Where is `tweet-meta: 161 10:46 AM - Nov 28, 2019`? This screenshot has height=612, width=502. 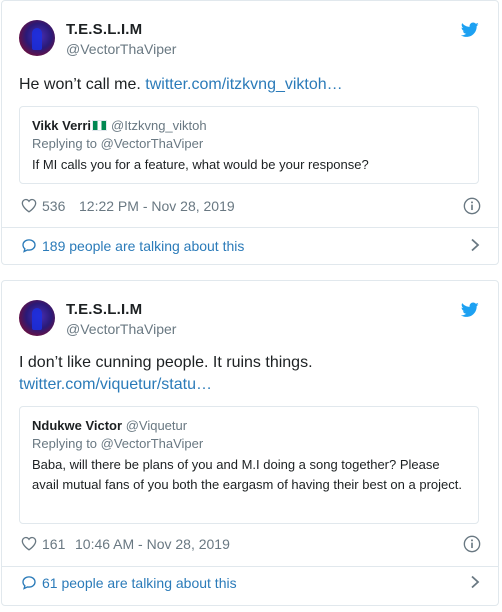 tweet-meta: 161 10:46 AM - Nov 28, 2019 is located at coordinates (251, 544).